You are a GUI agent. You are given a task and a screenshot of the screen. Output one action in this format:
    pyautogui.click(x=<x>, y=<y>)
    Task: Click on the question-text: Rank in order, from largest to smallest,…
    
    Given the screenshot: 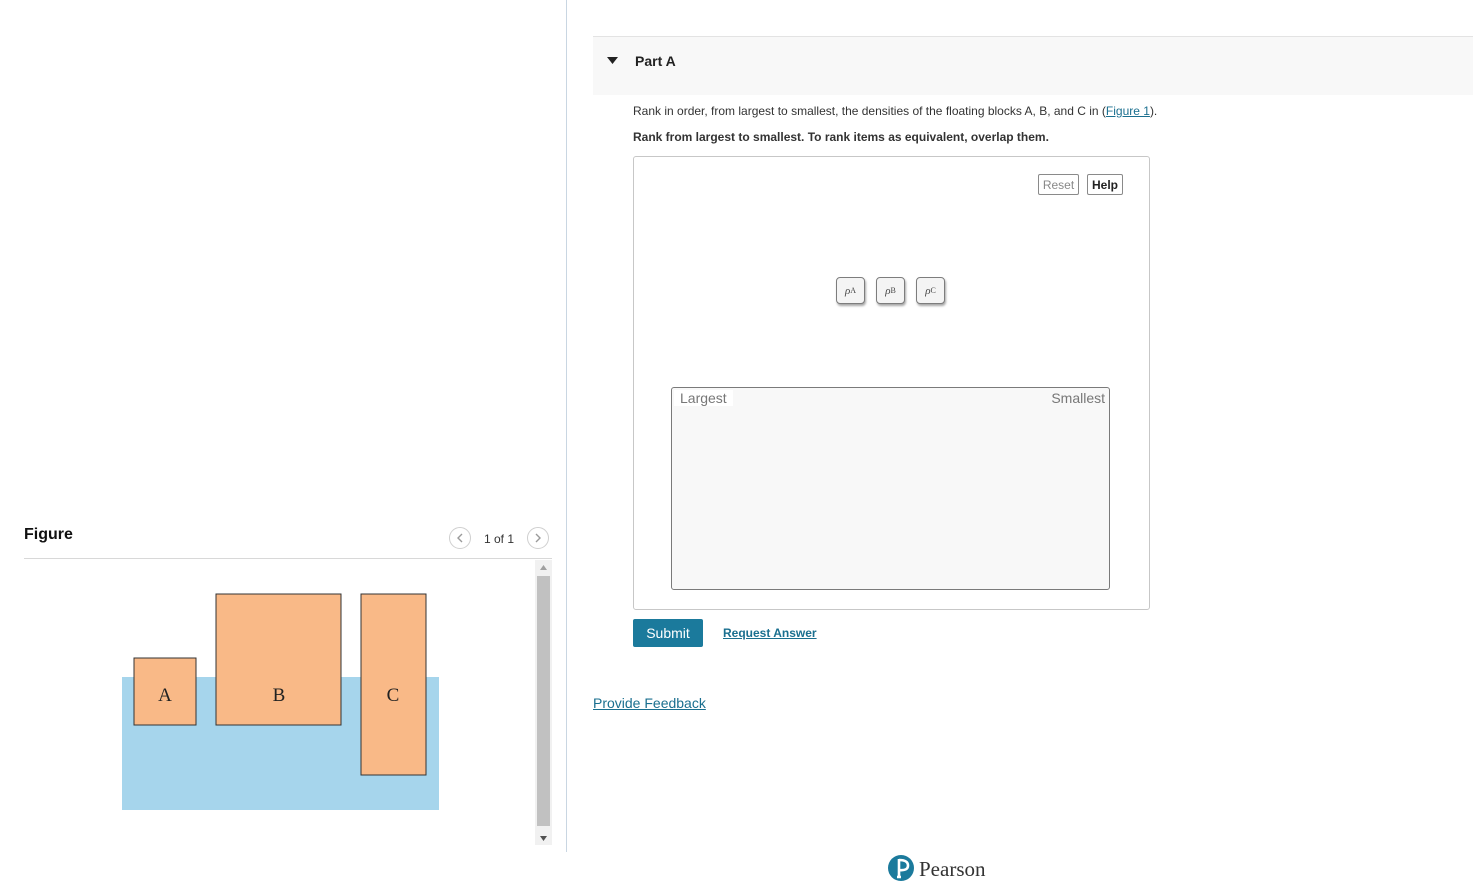 What is the action you would take?
    pyautogui.click(x=895, y=111)
    